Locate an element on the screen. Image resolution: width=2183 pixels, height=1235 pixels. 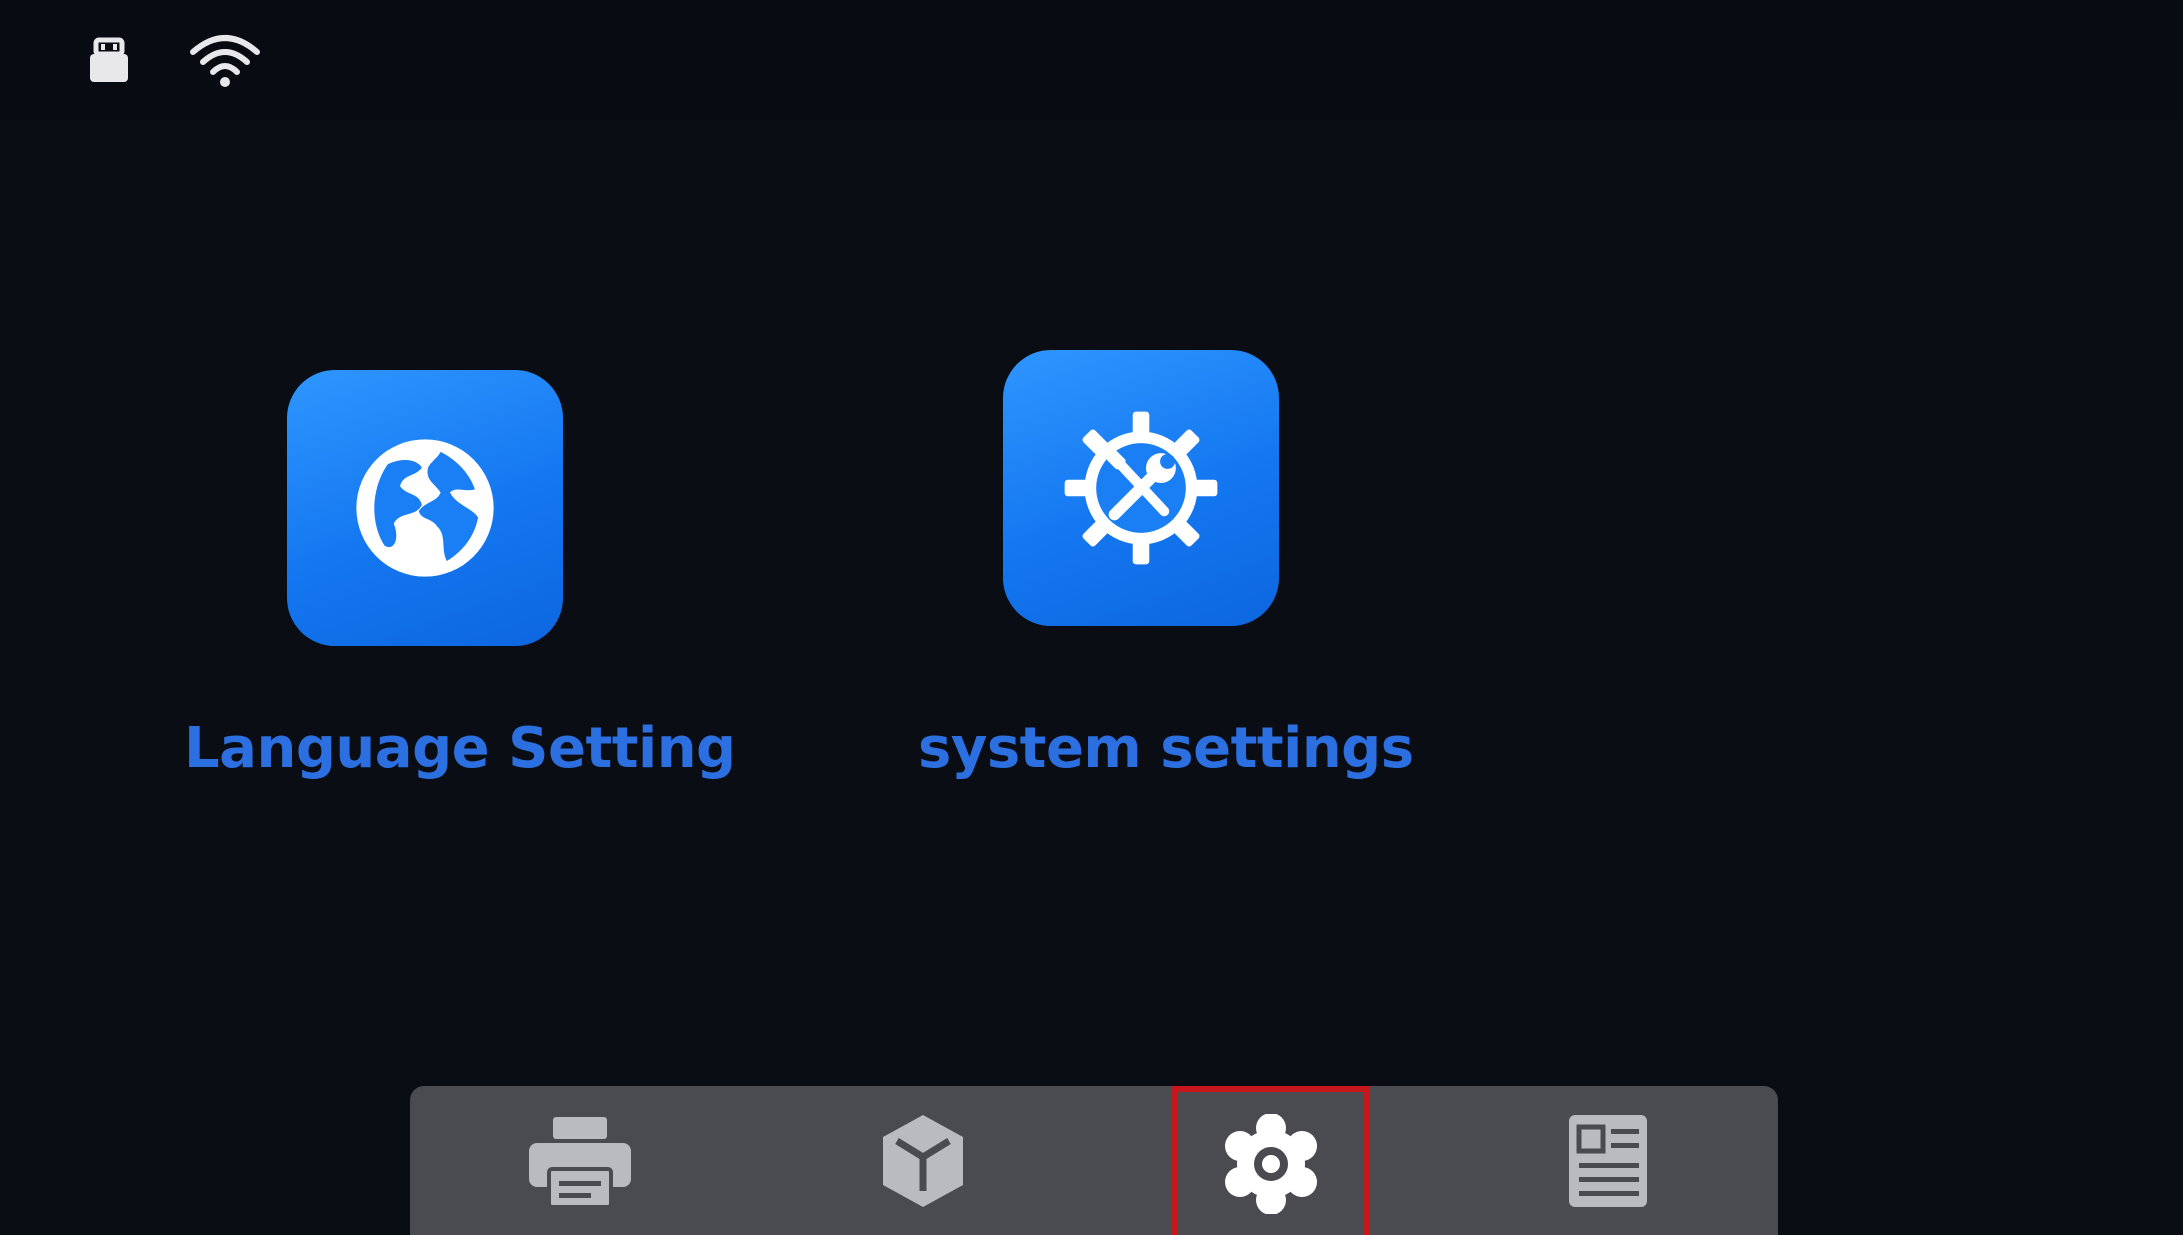
globe-icon is located at coordinates (425, 508).